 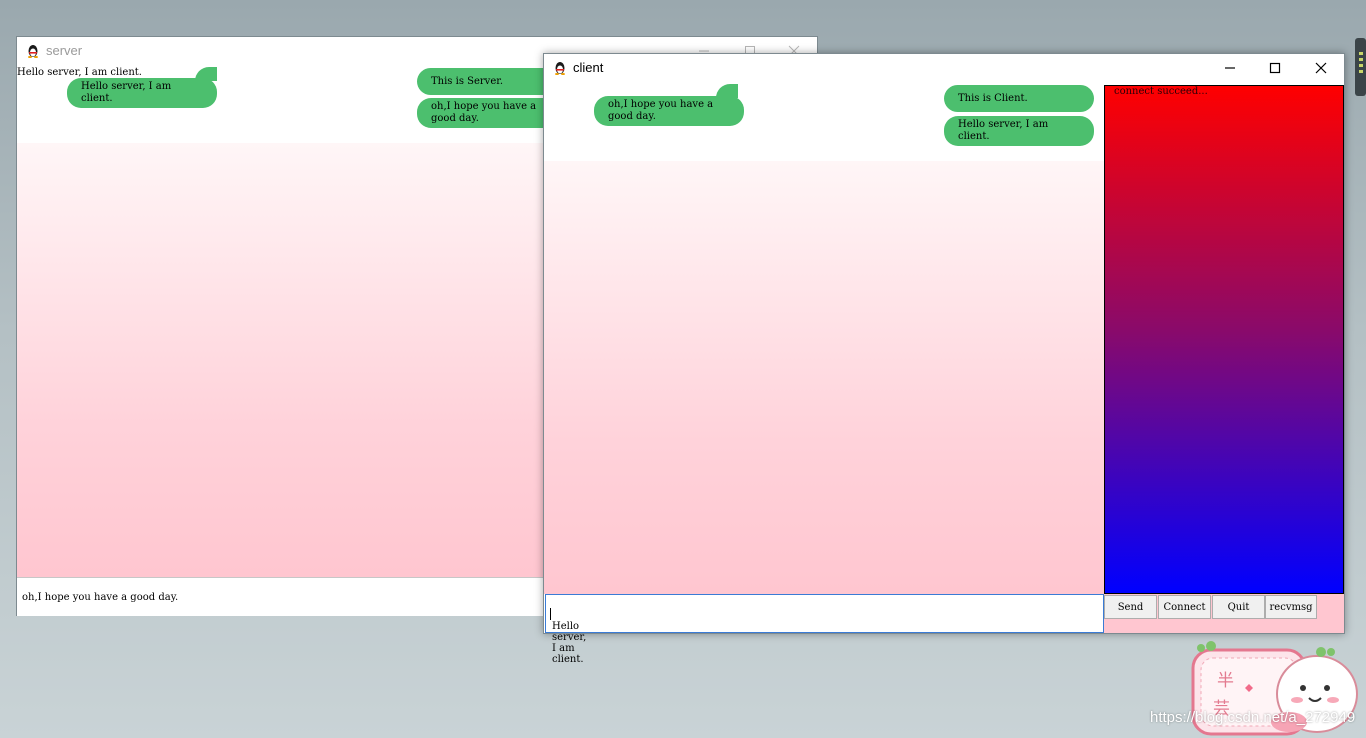 I want to click on message-input: oh,I hope you have a good day., so click(x=281, y=596).